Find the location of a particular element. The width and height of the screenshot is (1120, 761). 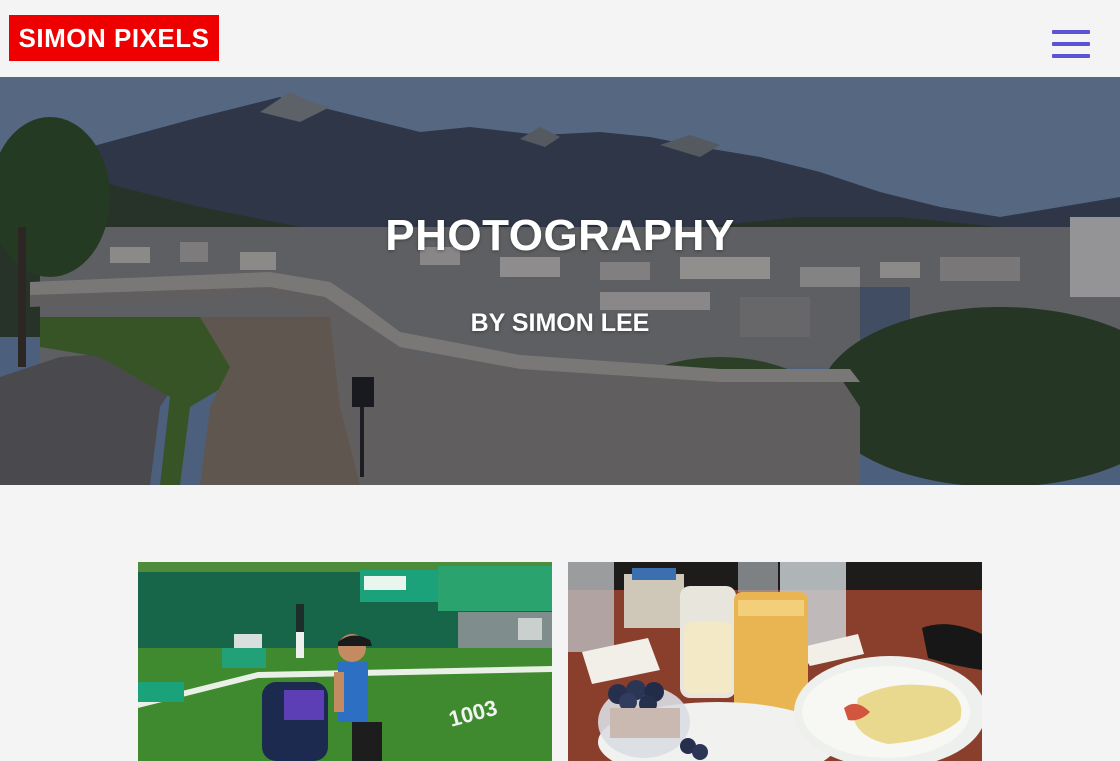

breakfast-image is located at coordinates (775, 661).